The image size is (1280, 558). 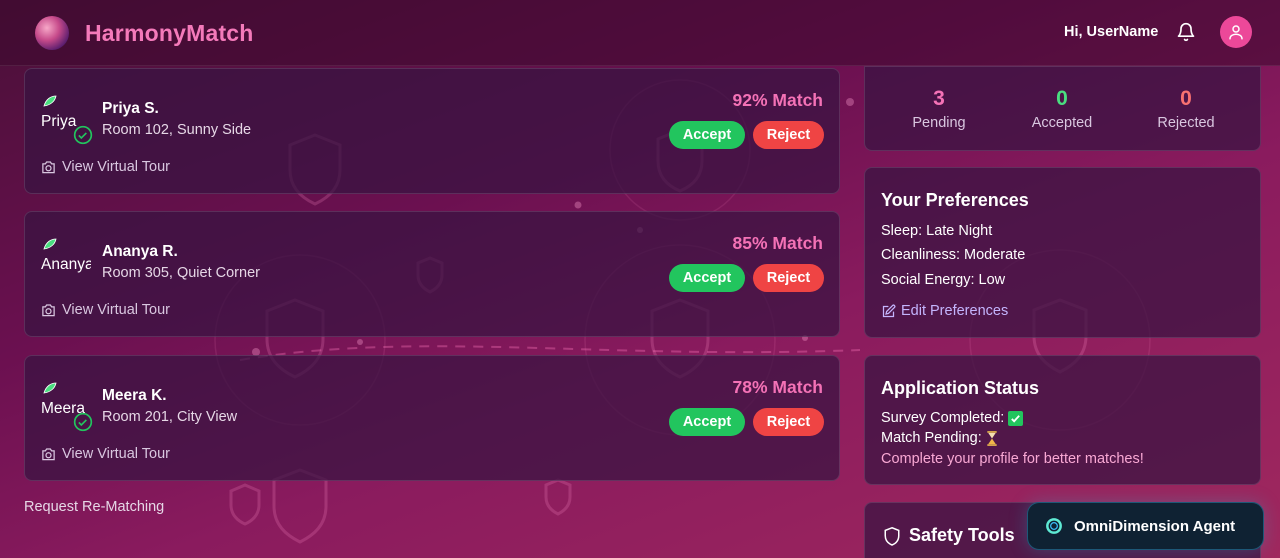 What do you see at coordinates (94, 507) in the screenshot?
I see `request-rematching-link: Request Re-Matching` at bounding box center [94, 507].